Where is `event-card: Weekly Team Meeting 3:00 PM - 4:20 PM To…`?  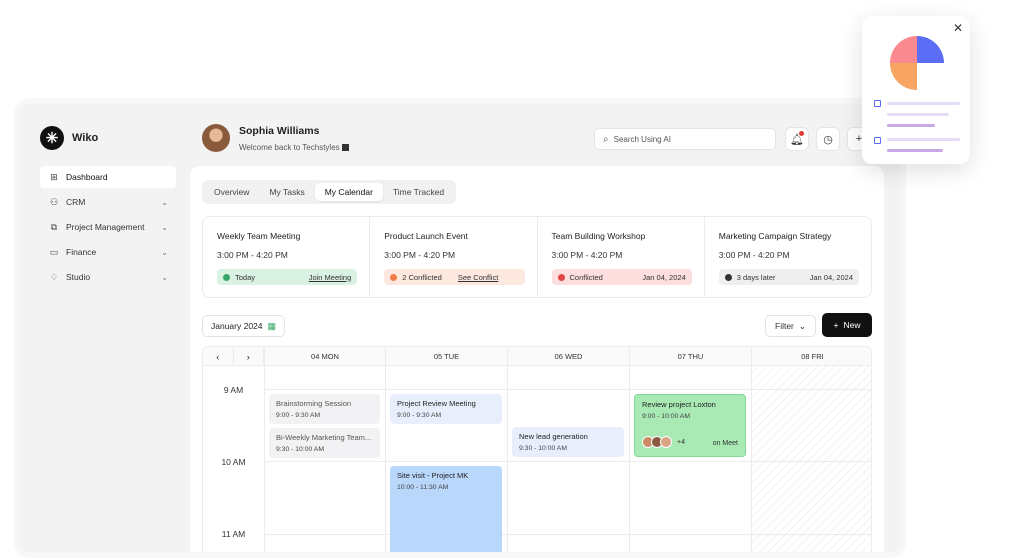 event-card: Weekly Team Meeting 3:00 PM - 4:20 PM To… is located at coordinates (287, 257).